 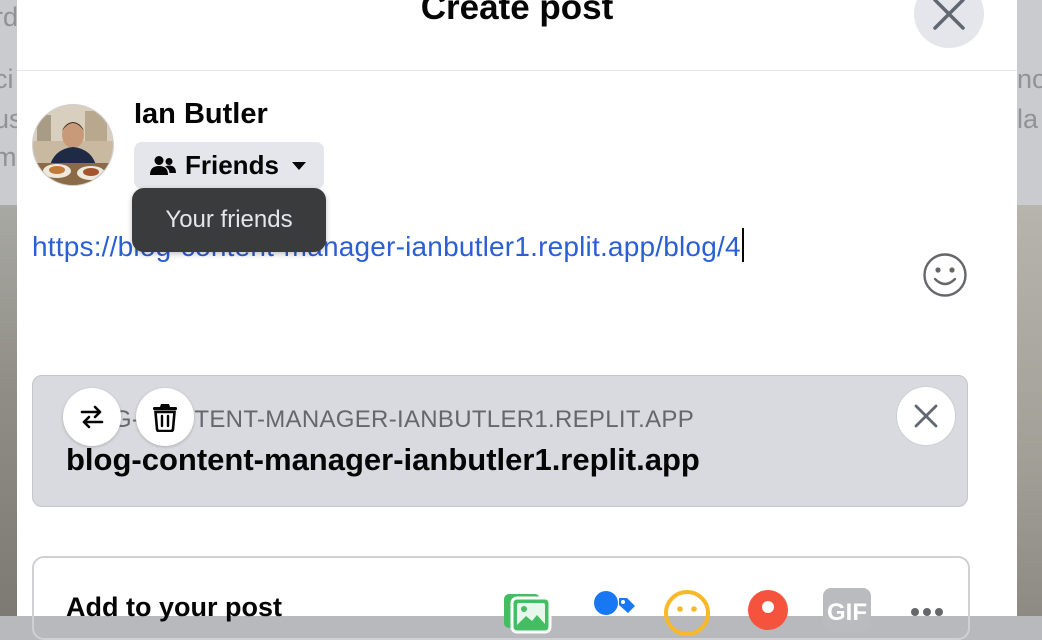 What do you see at coordinates (1028, 119) in the screenshot?
I see `bg-text-fragment: la` at bounding box center [1028, 119].